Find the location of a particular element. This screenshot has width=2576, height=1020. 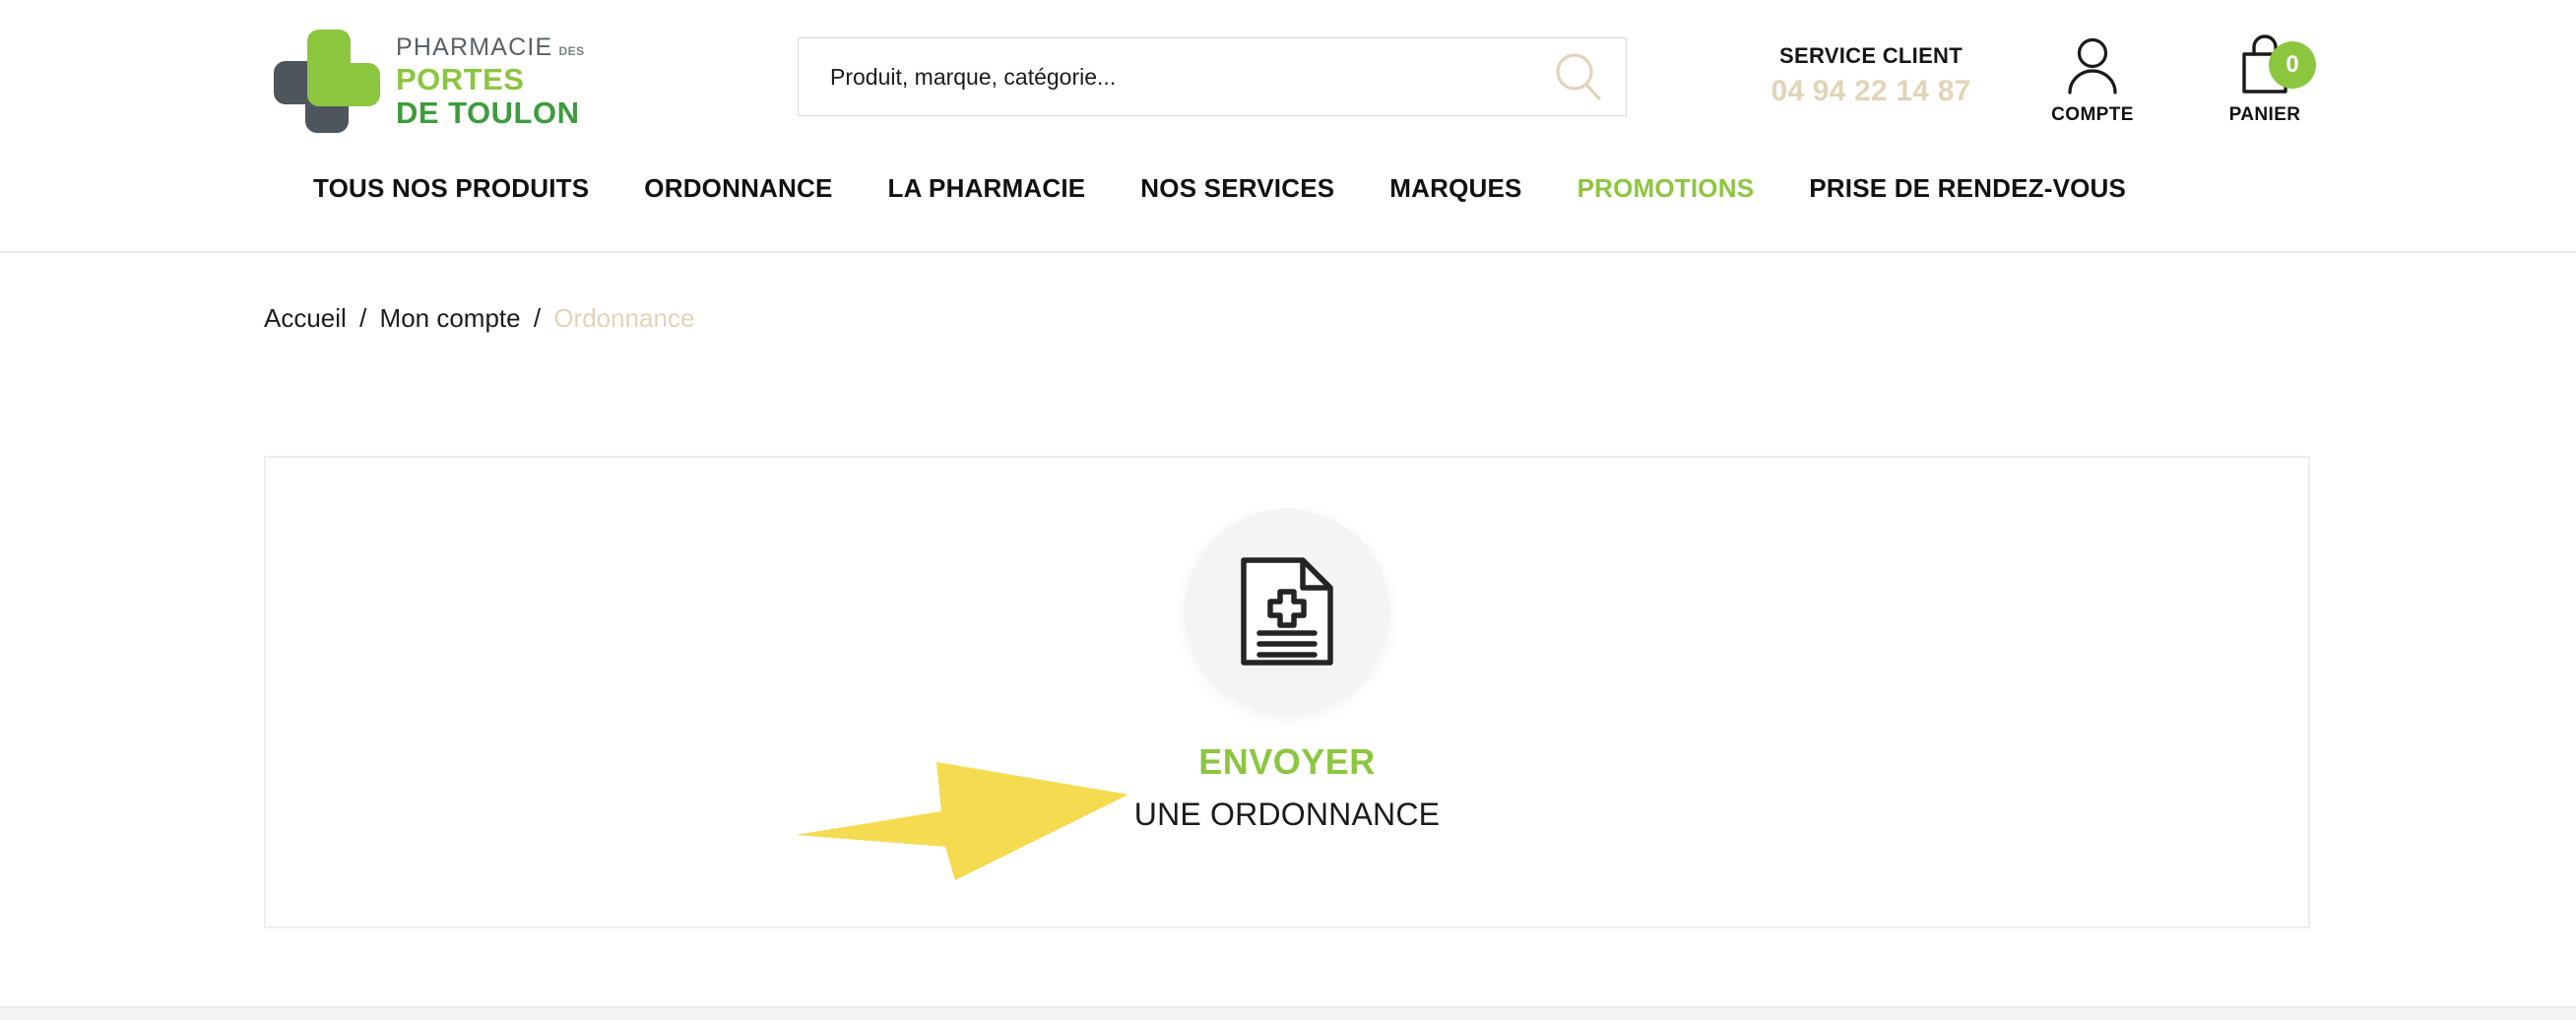

send-prescription-title: ENVOYER is located at coordinates (1287, 761).